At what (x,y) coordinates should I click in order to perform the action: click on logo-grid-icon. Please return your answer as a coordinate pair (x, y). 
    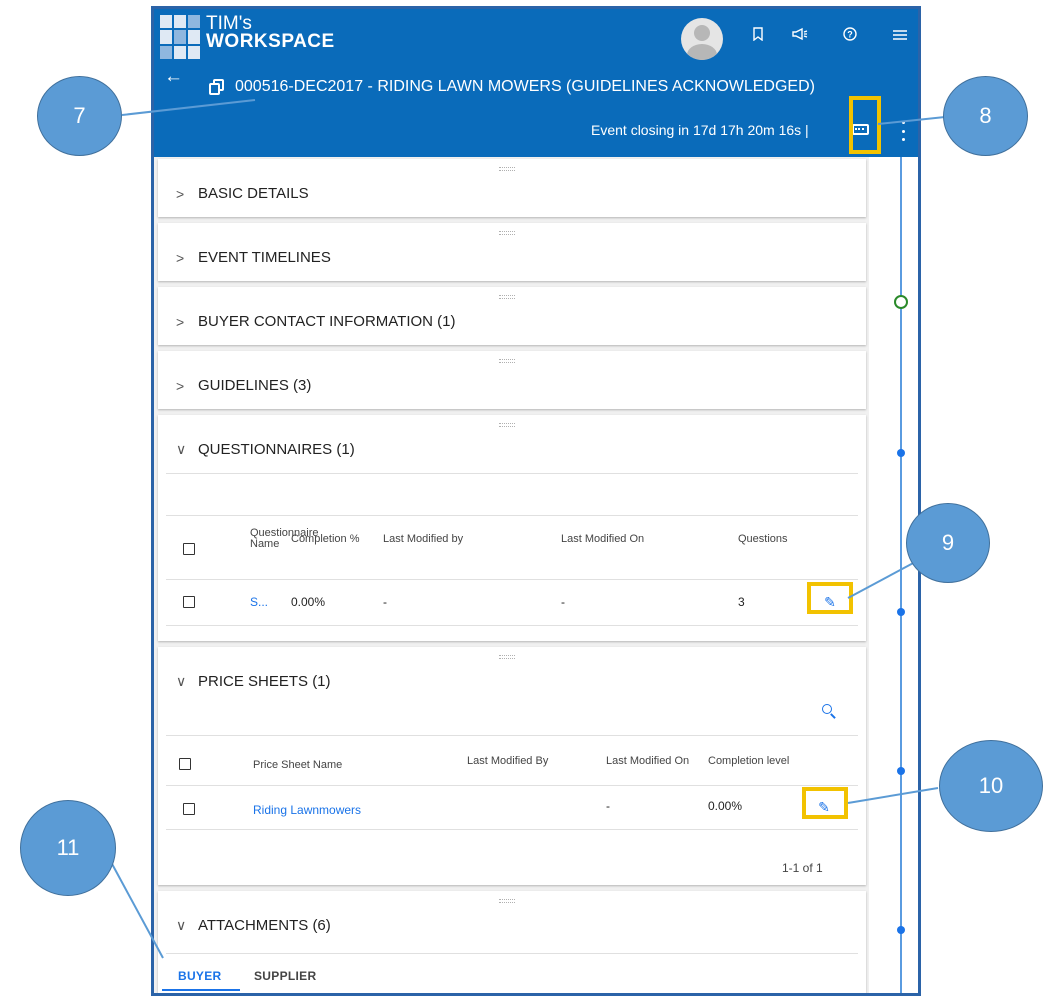
    Looking at the image, I should click on (180, 37).